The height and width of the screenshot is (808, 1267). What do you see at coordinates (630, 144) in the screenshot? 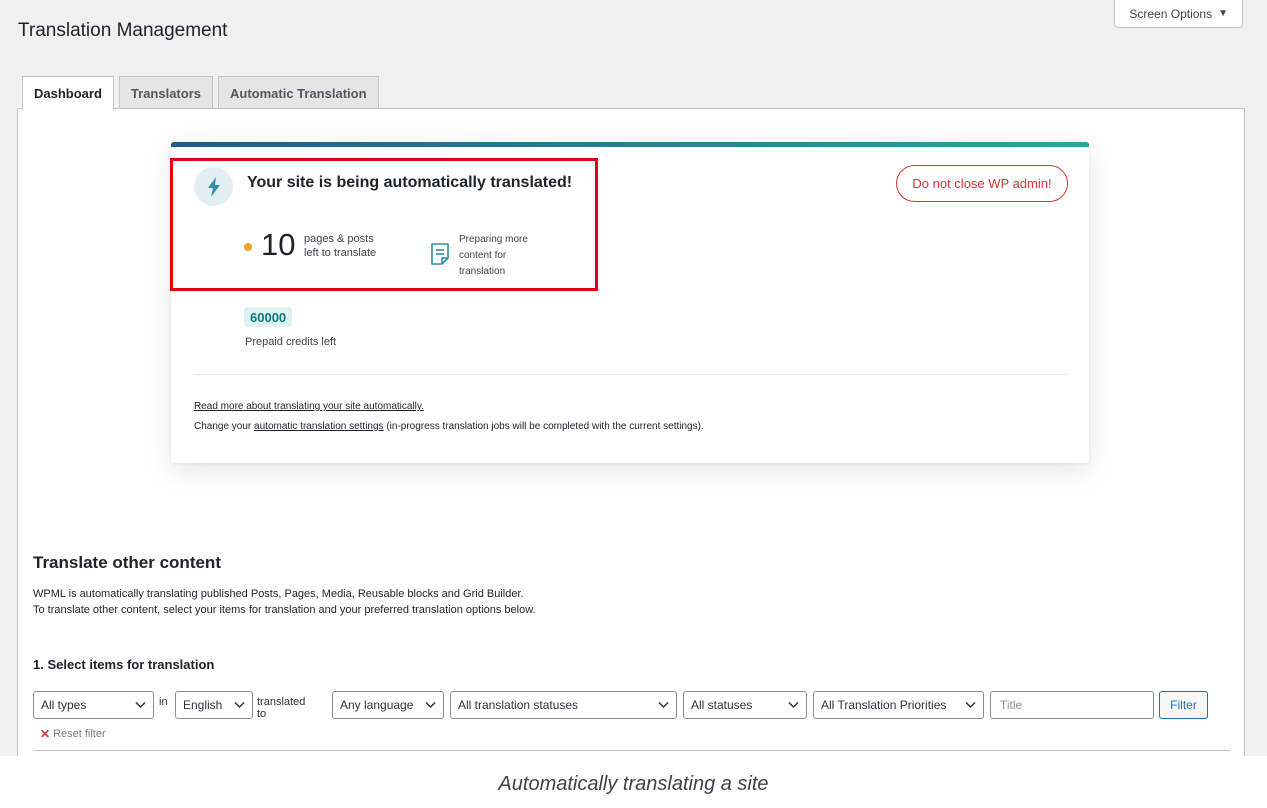
I see `card-accent-bar` at bounding box center [630, 144].